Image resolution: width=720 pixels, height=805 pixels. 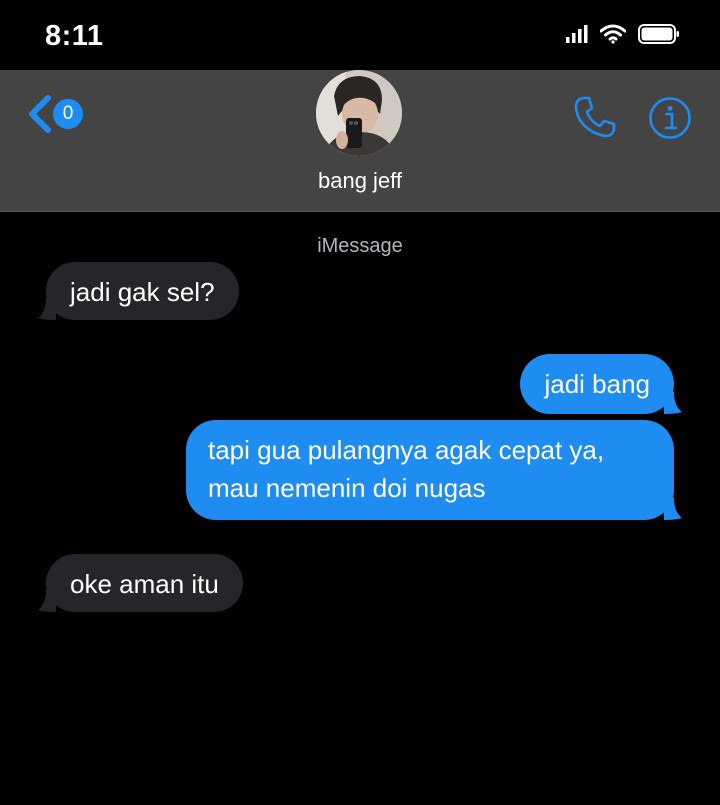 What do you see at coordinates (360, 35) in the screenshot?
I see `status-bar: 8:11` at bounding box center [360, 35].